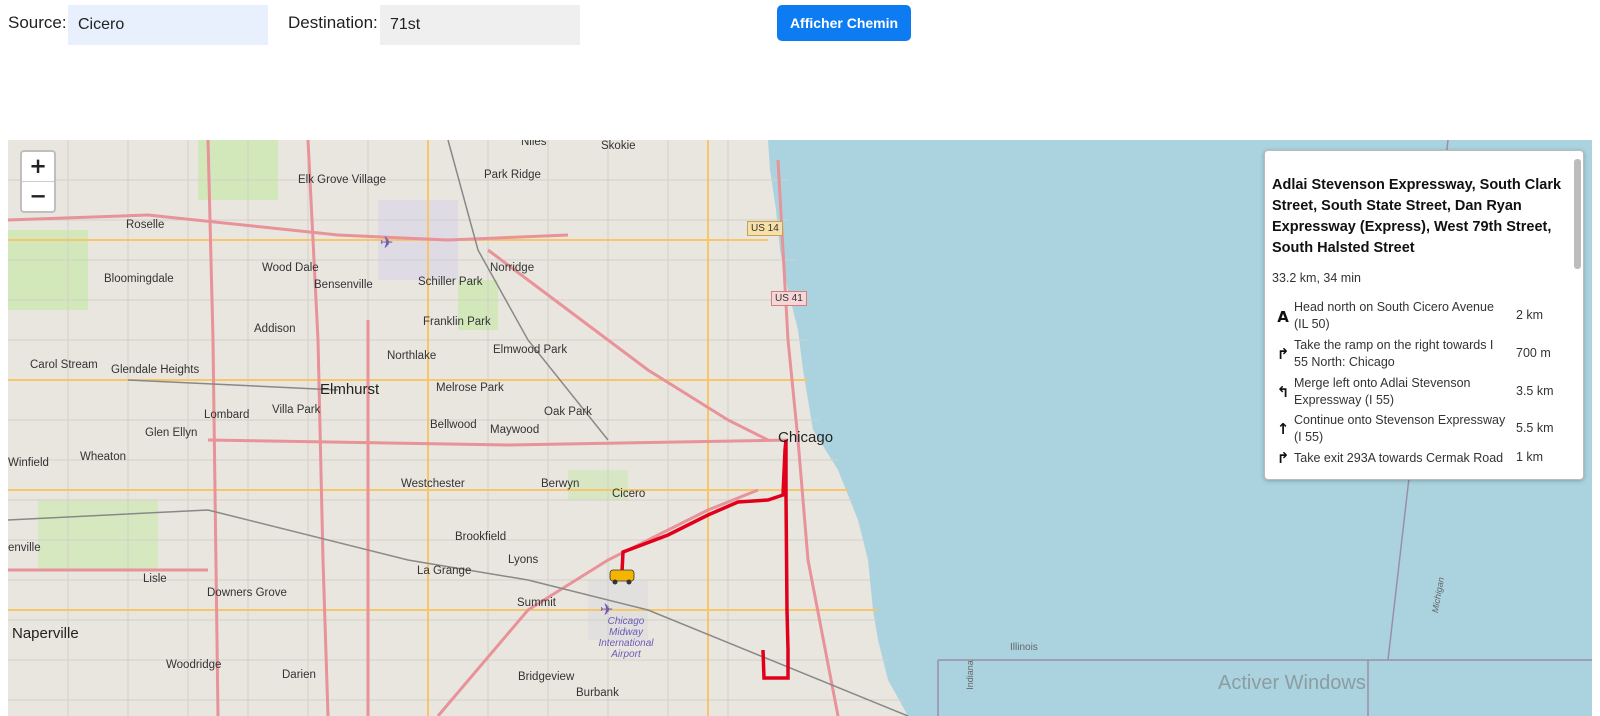 The image size is (1600, 716). What do you see at coordinates (64, 365) in the screenshot?
I see `place-carol-stream: Carol Stream` at bounding box center [64, 365].